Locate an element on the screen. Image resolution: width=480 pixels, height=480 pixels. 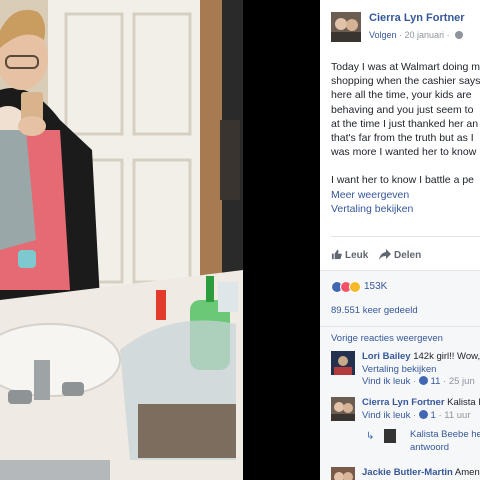
post-text-line: Today I was at Walmart doing m is located at coordinates (405, 67).